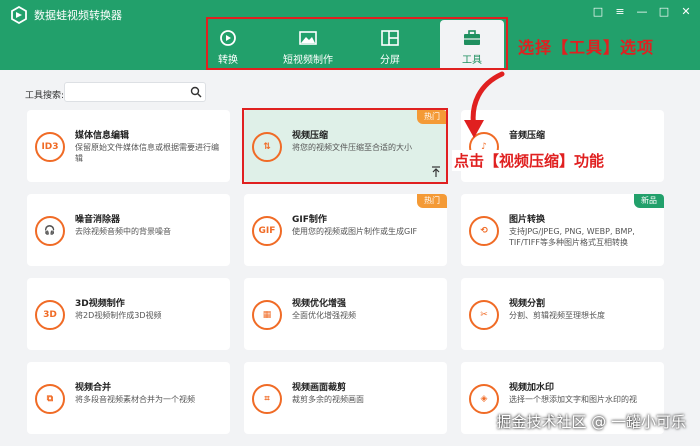 The image size is (700, 446). Describe the element at coordinates (267, 315) in the screenshot. I see `enhance-icon: ▦` at that location.